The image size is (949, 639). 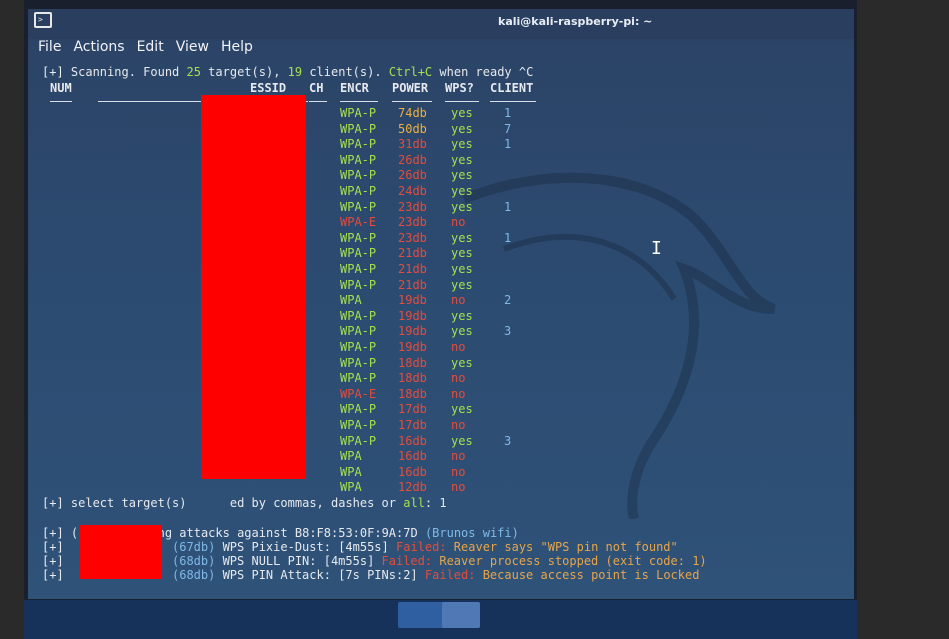 I want to click on taskbar, so click(x=440, y=619).